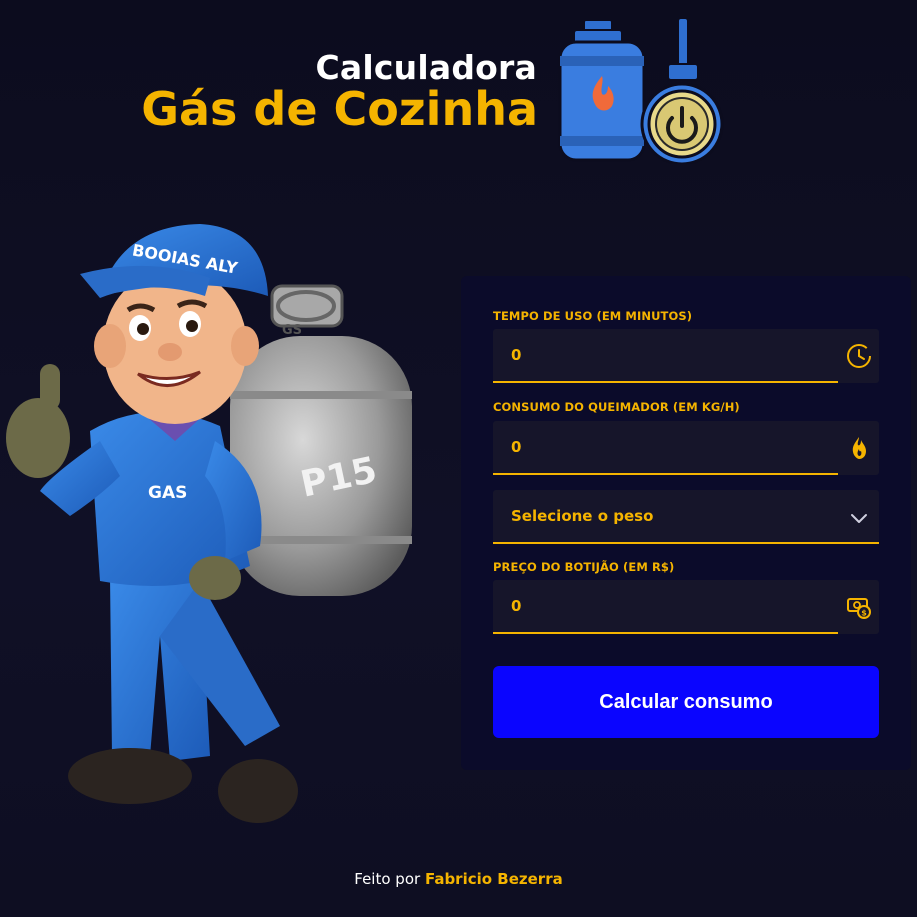  Describe the element at coordinates (387, 879) in the screenshot. I see `footer-prefix: Feito por` at that location.